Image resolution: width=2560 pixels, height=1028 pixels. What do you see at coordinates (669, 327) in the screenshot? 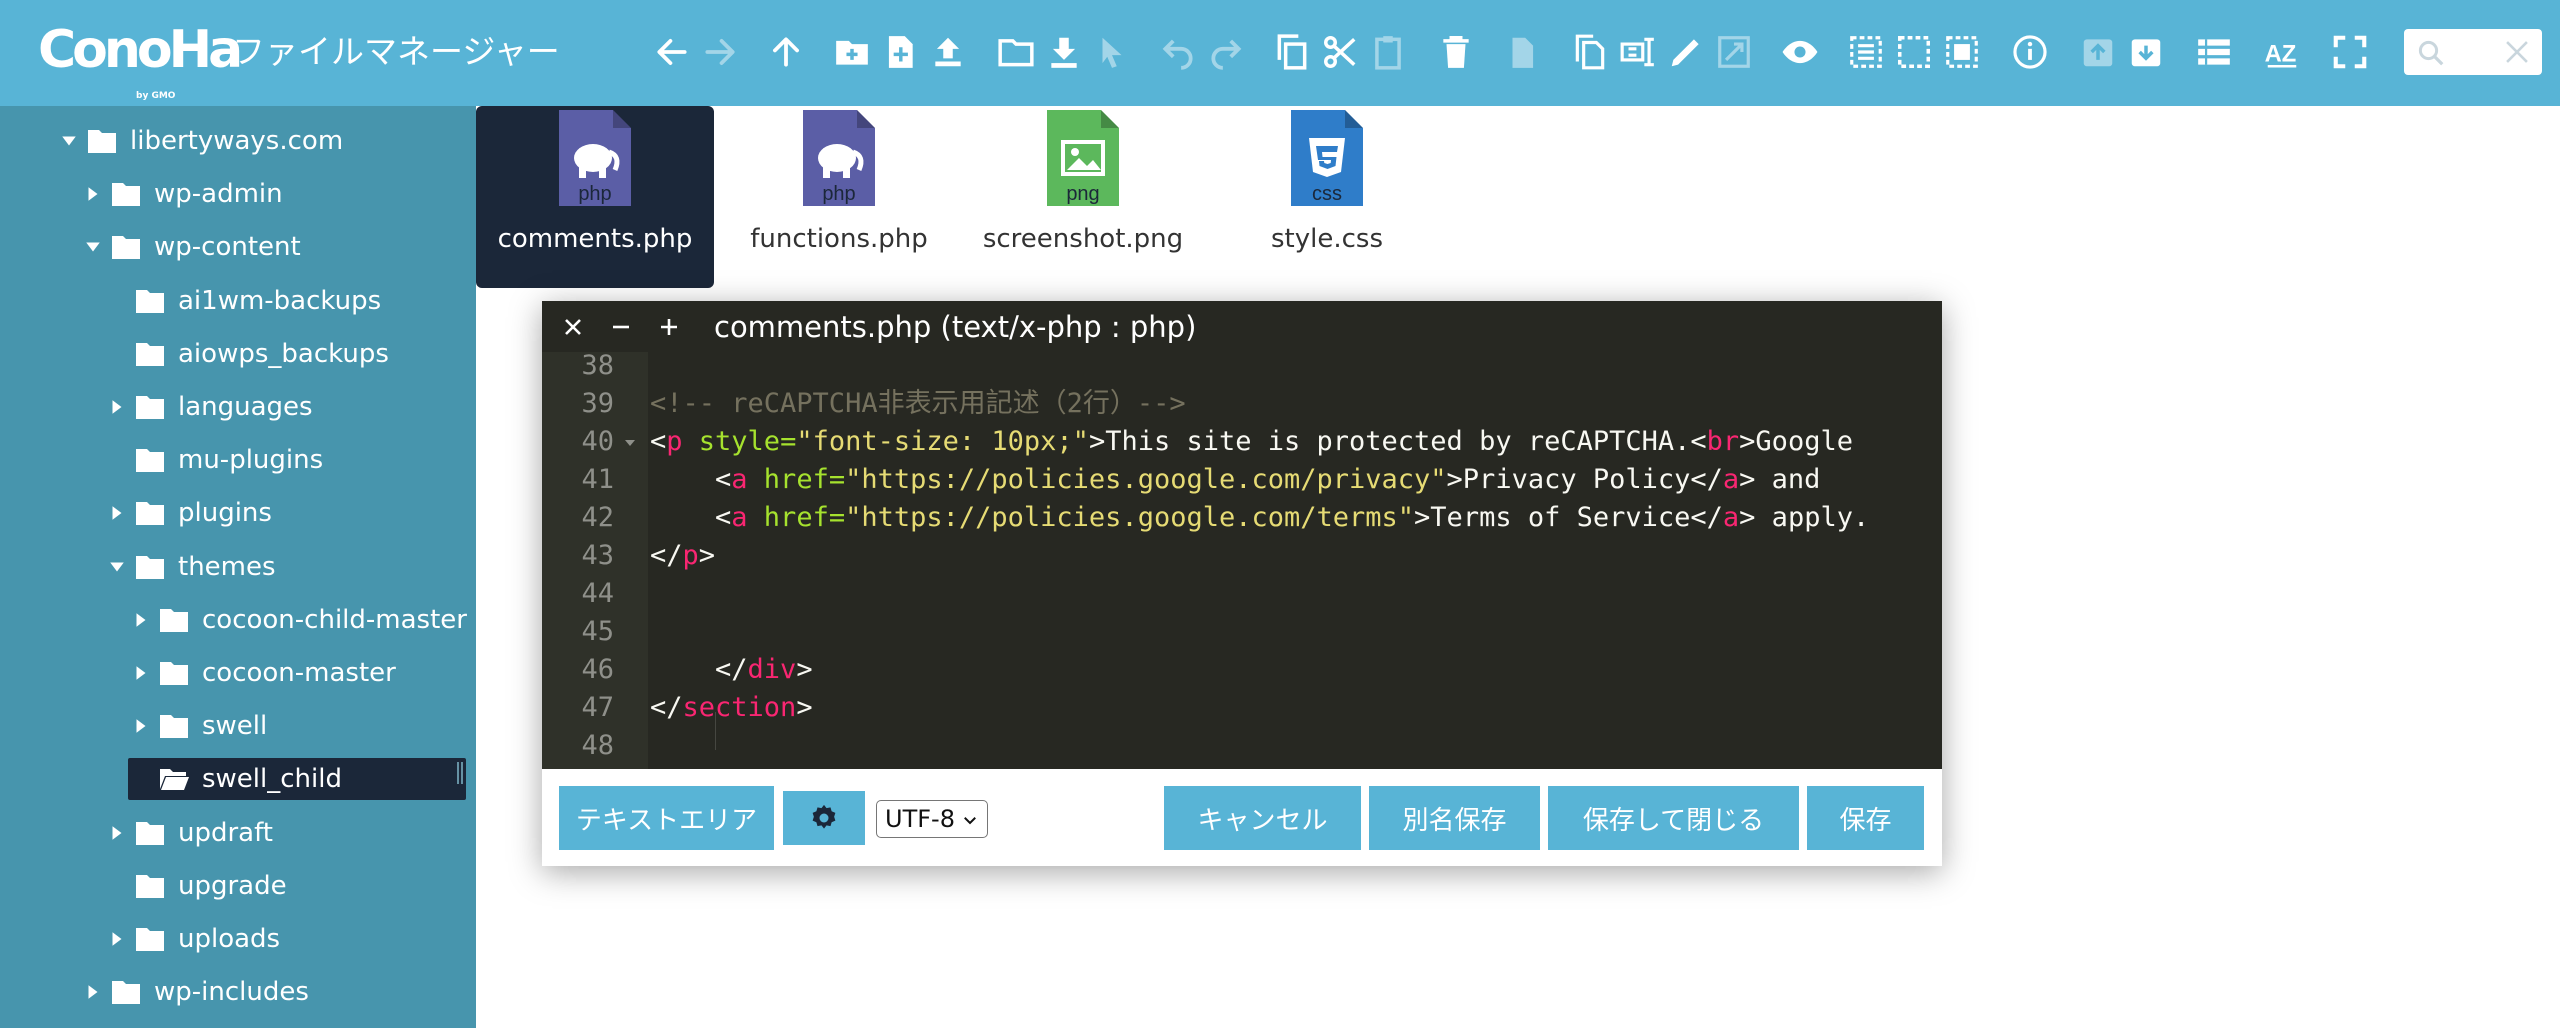
I see `maximize-icon` at bounding box center [669, 327].